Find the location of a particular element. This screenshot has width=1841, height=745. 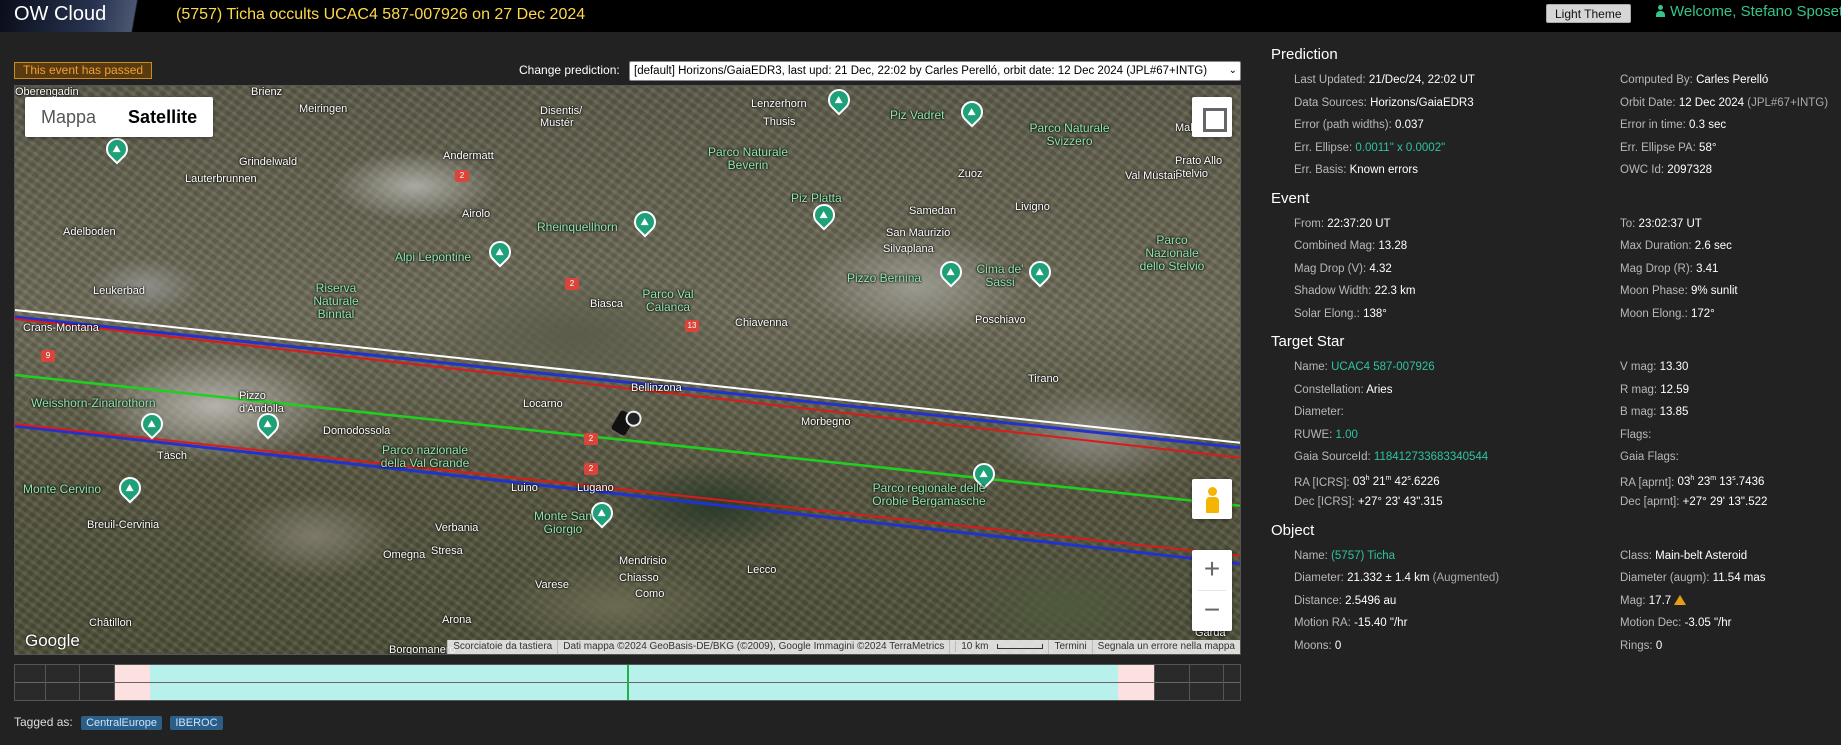

tag-centraleurope: CentralEurope is located at coordinates (121, 723).